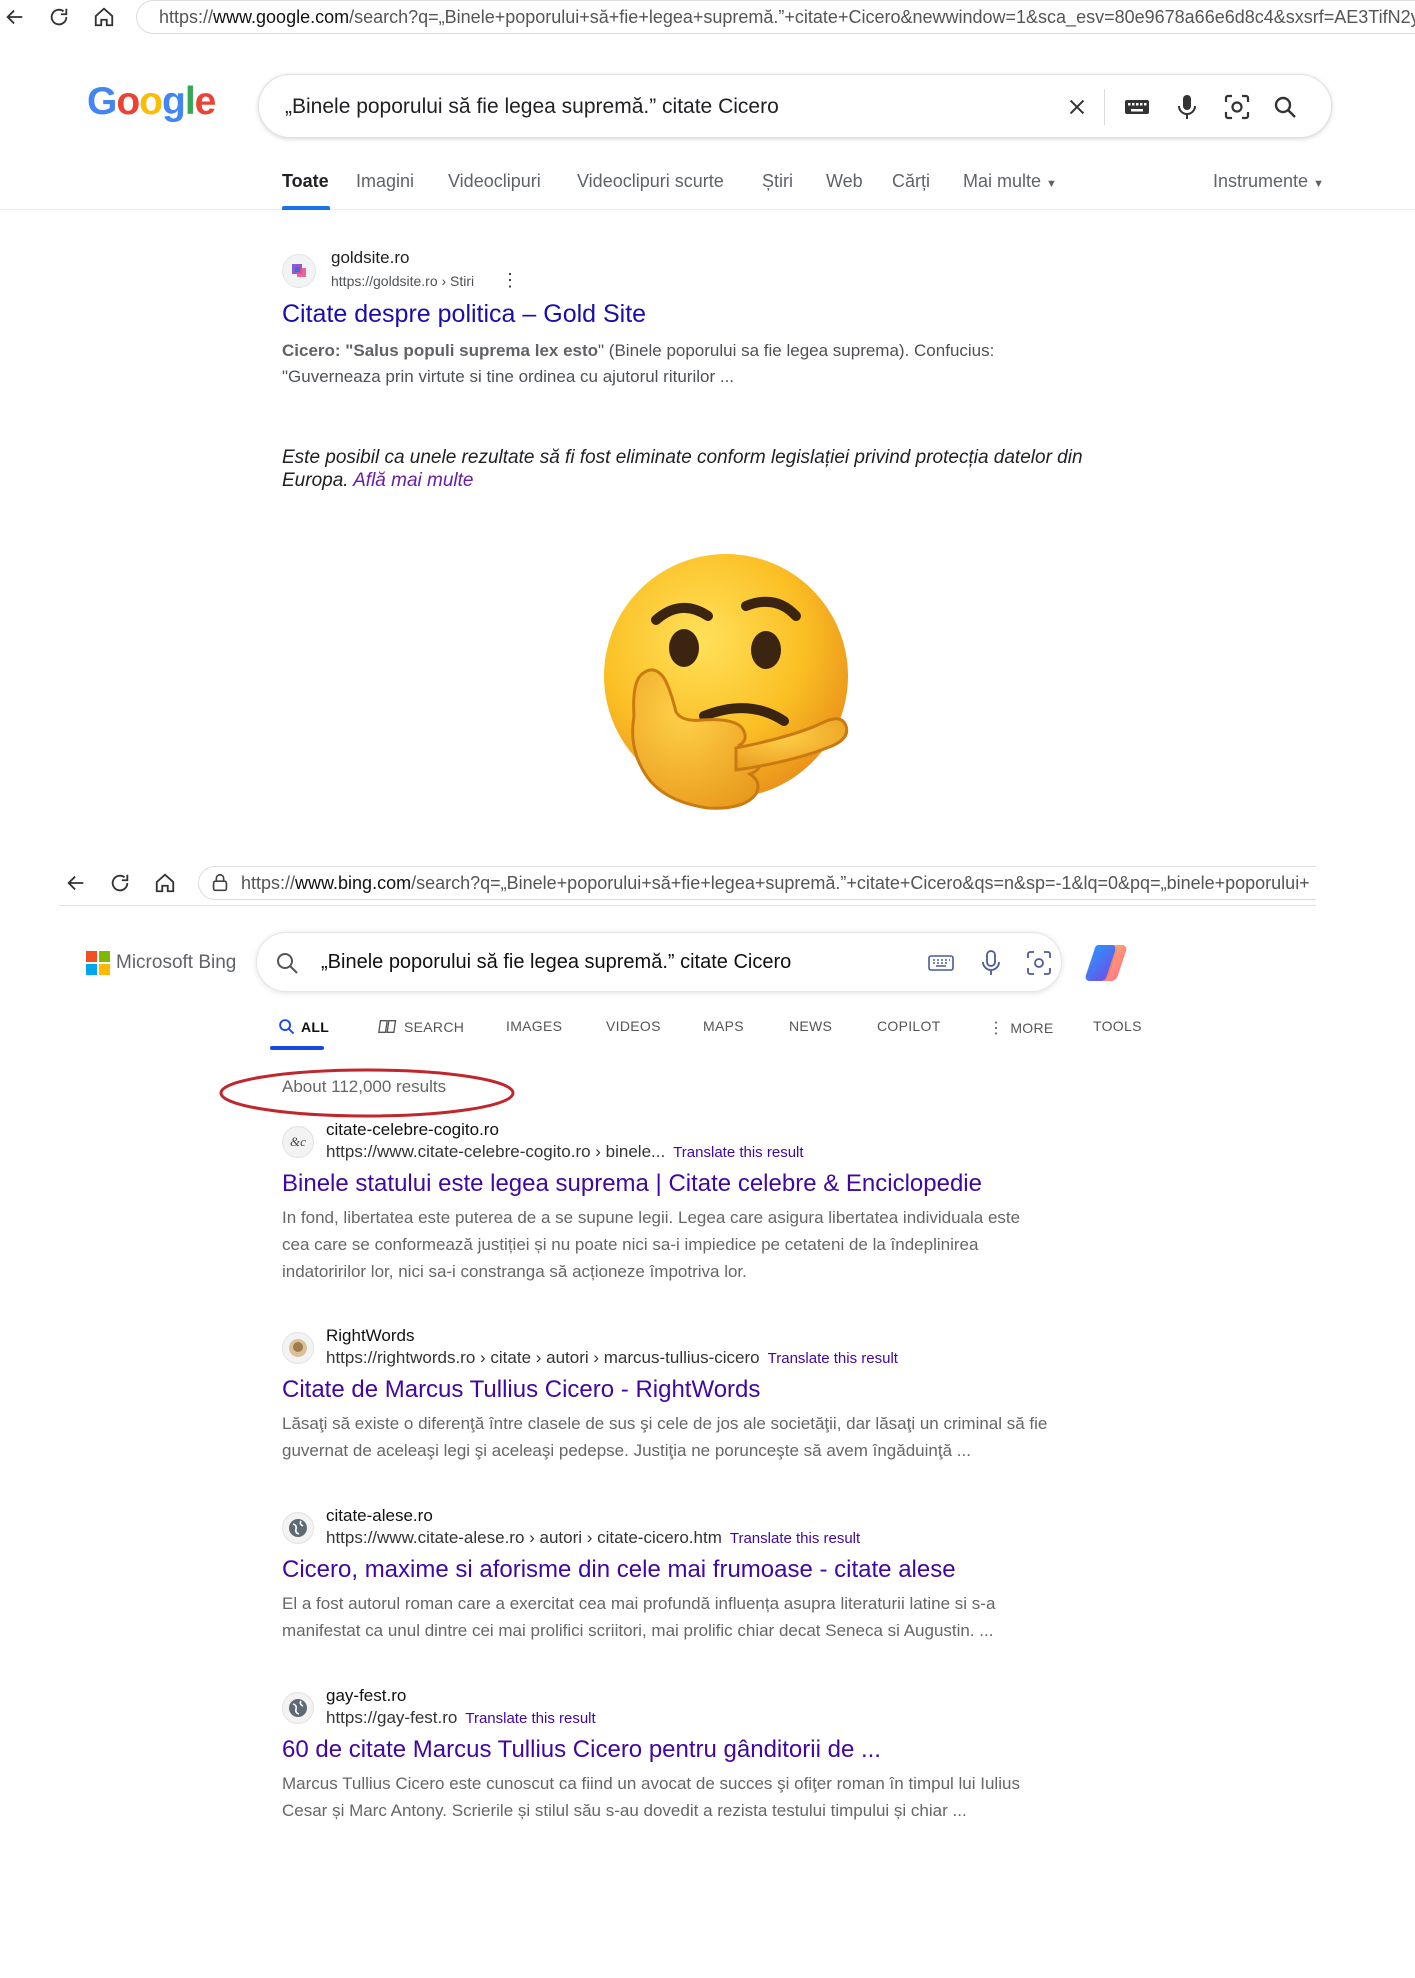 This screenshot has height=1978, width=1415. I want to click on result-site-name: RightWords, so click(370, 1336).